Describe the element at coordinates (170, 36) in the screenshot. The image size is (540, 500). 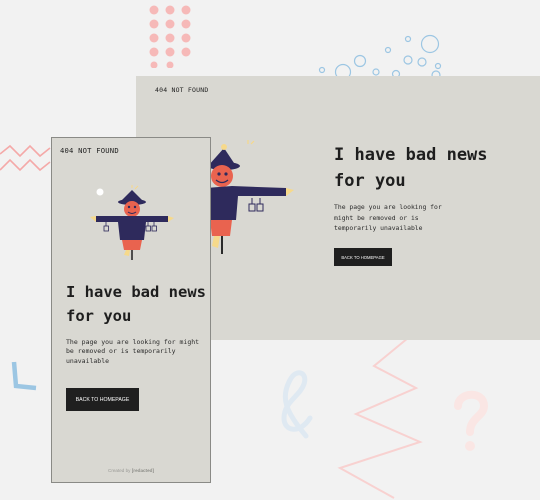
I see `dots-decoration` at that location.